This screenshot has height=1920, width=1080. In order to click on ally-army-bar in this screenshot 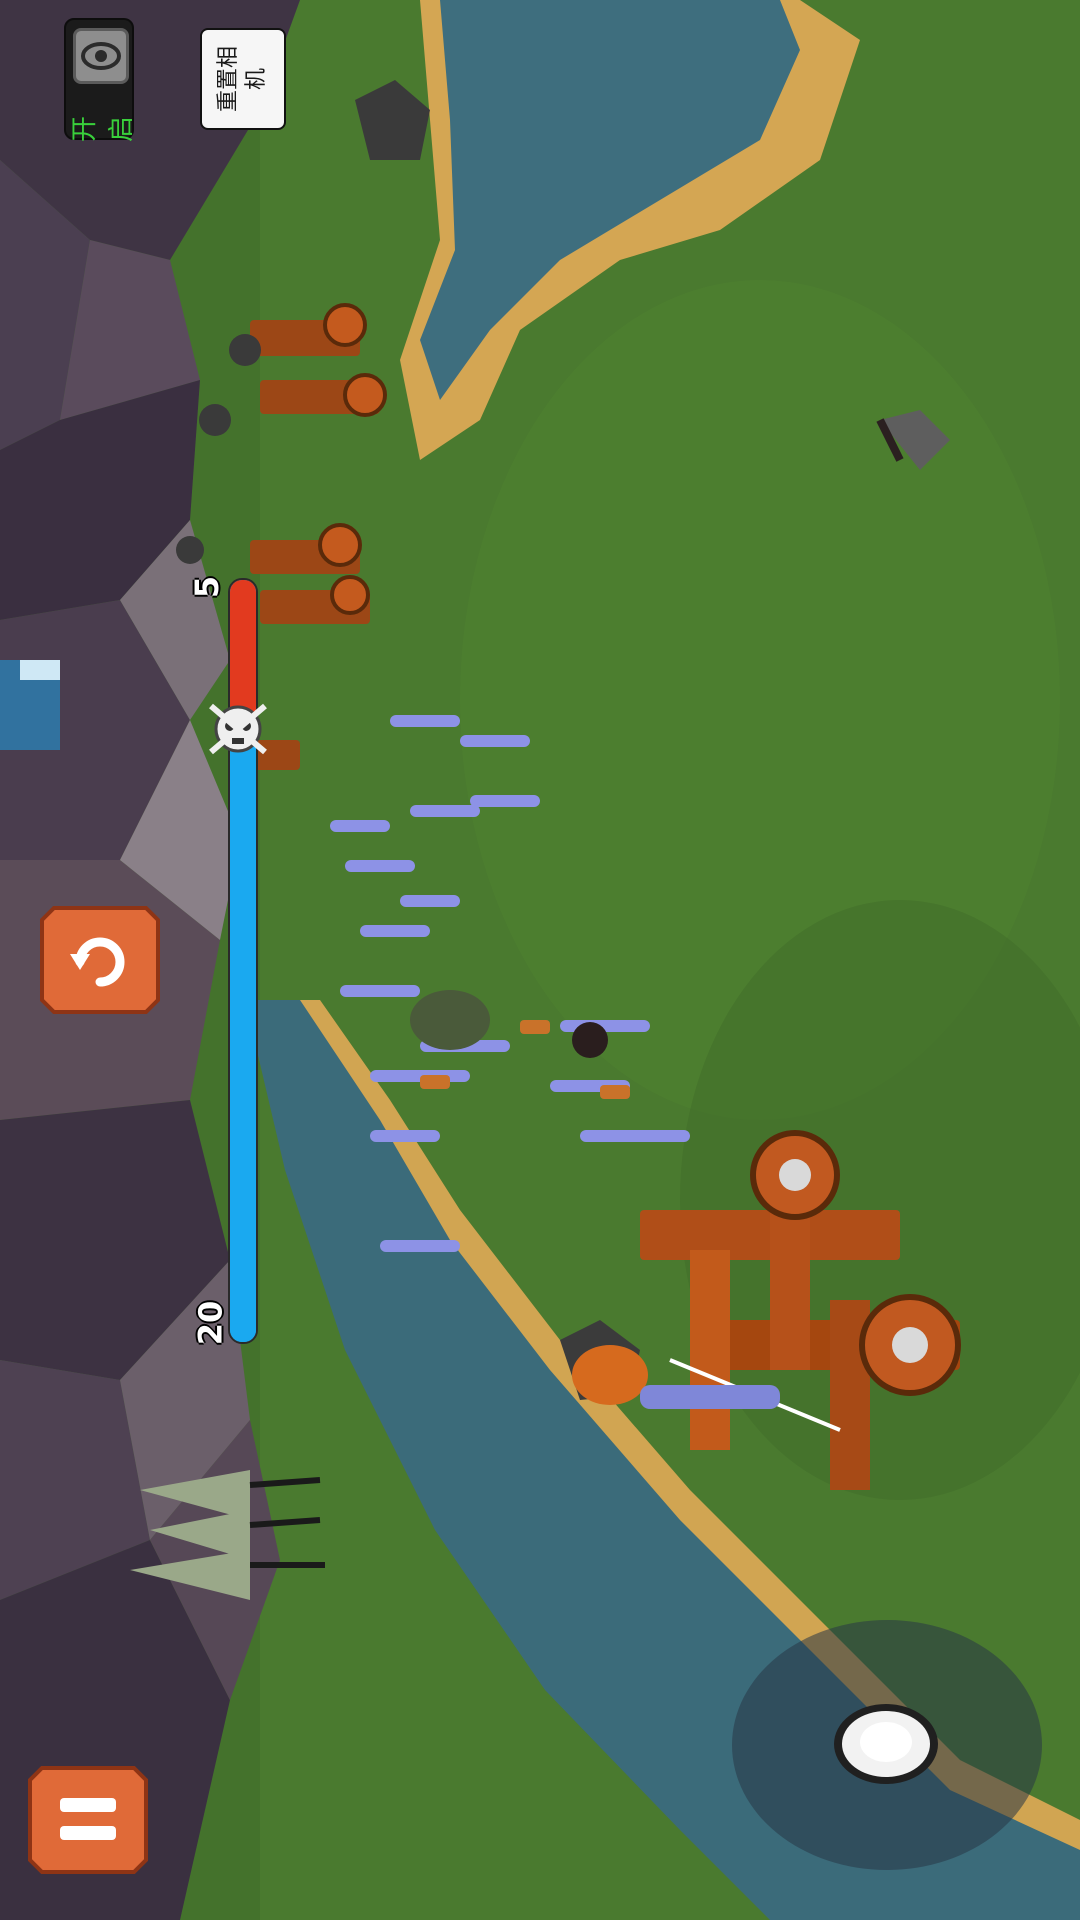, I will do `click(243, 1037)`.